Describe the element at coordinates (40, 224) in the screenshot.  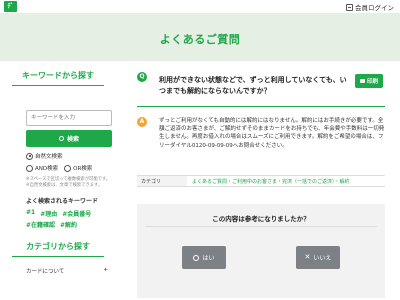
I see `keyword-tag: #在籍確認` at that location.